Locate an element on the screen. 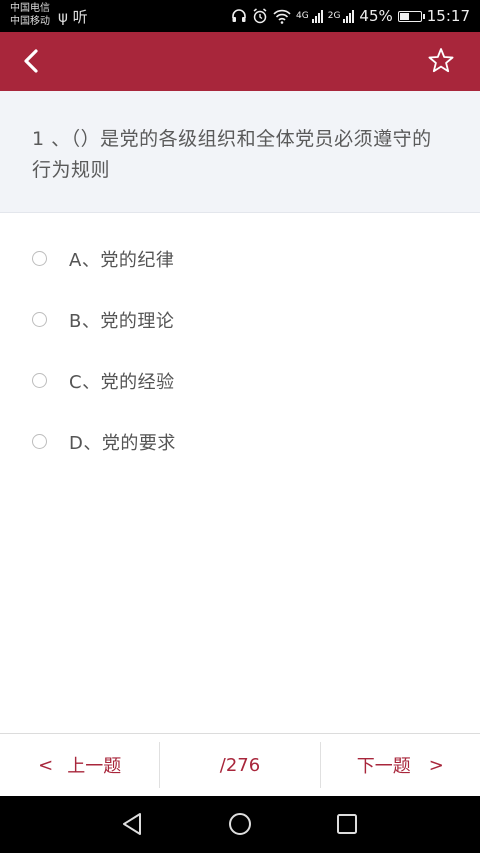 Image resolution: width=480 pixels, height=853 pixels. option-label: C、党的经验 is located at coordinates (122, 382).